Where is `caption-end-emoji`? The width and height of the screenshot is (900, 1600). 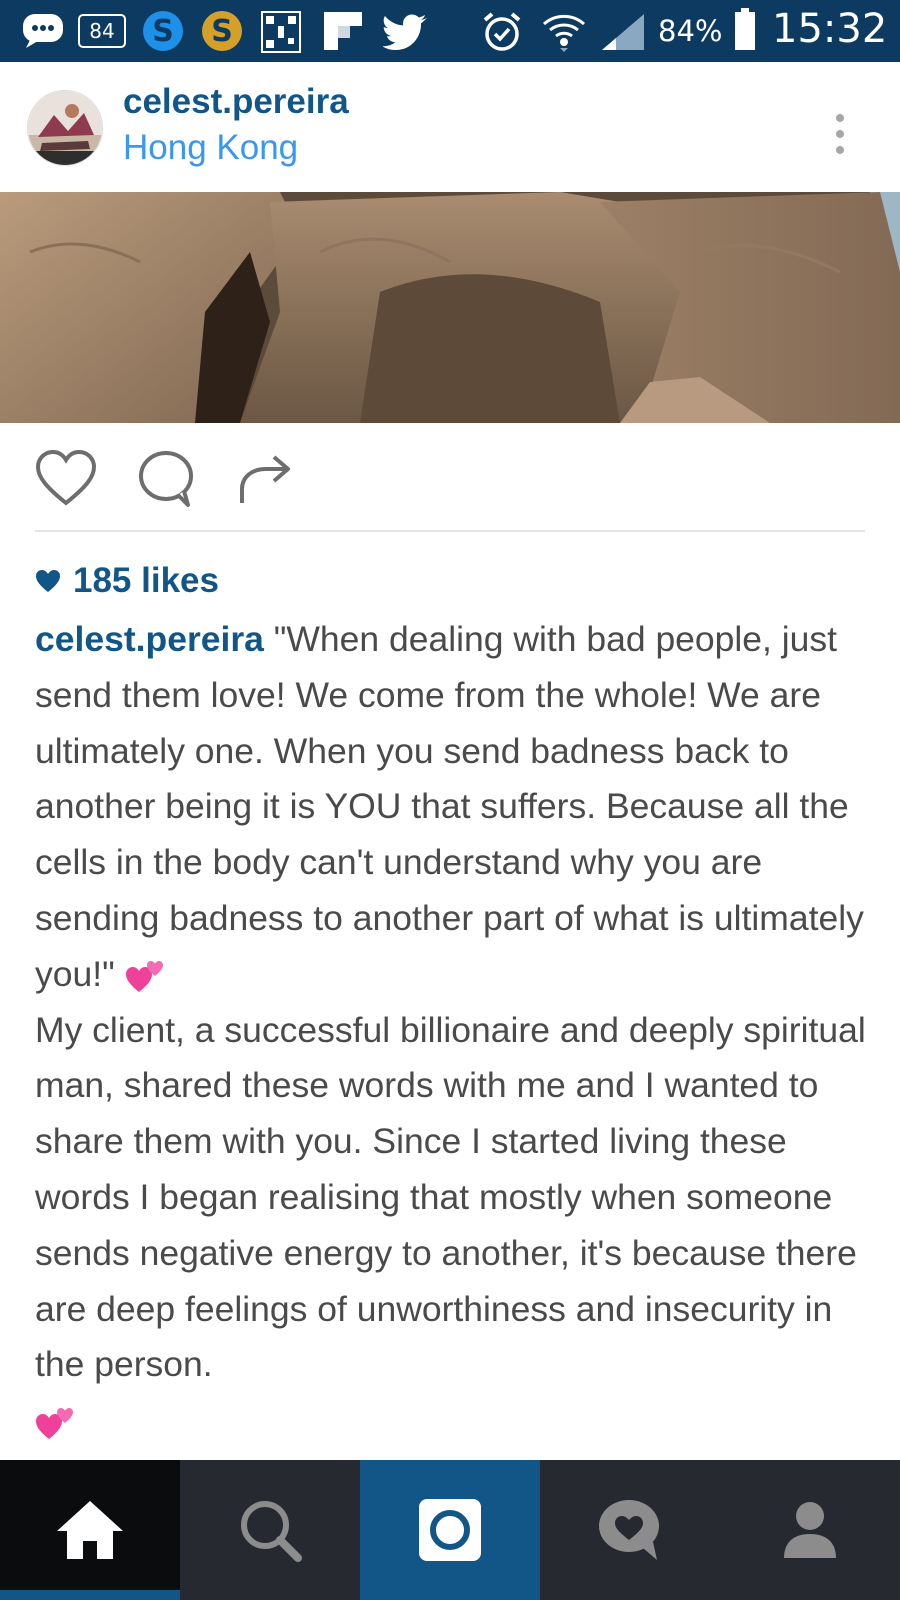
caption-end-emoji is located at coordinates (455, 1421).